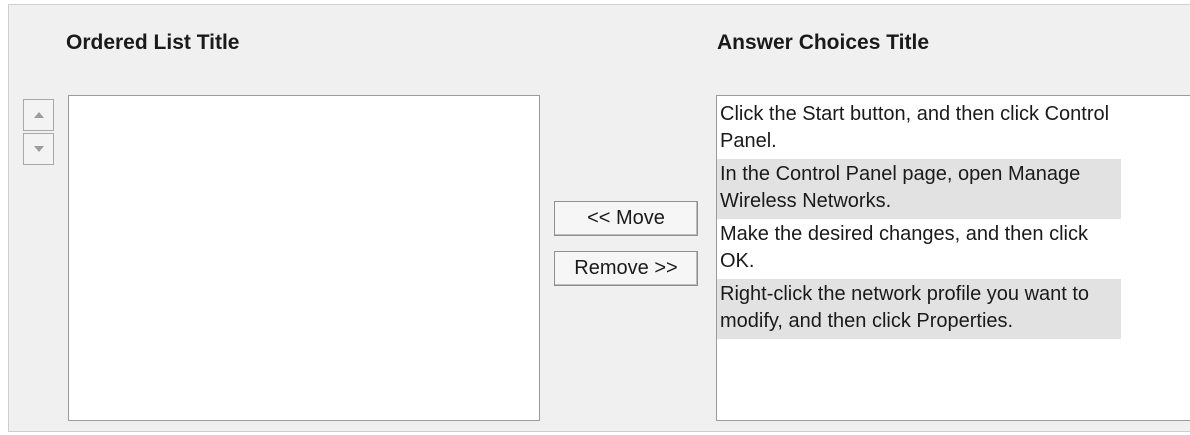 This screenshot has width=1190, height=435. I want to click on triangle-down-icon, so click(38, 149).